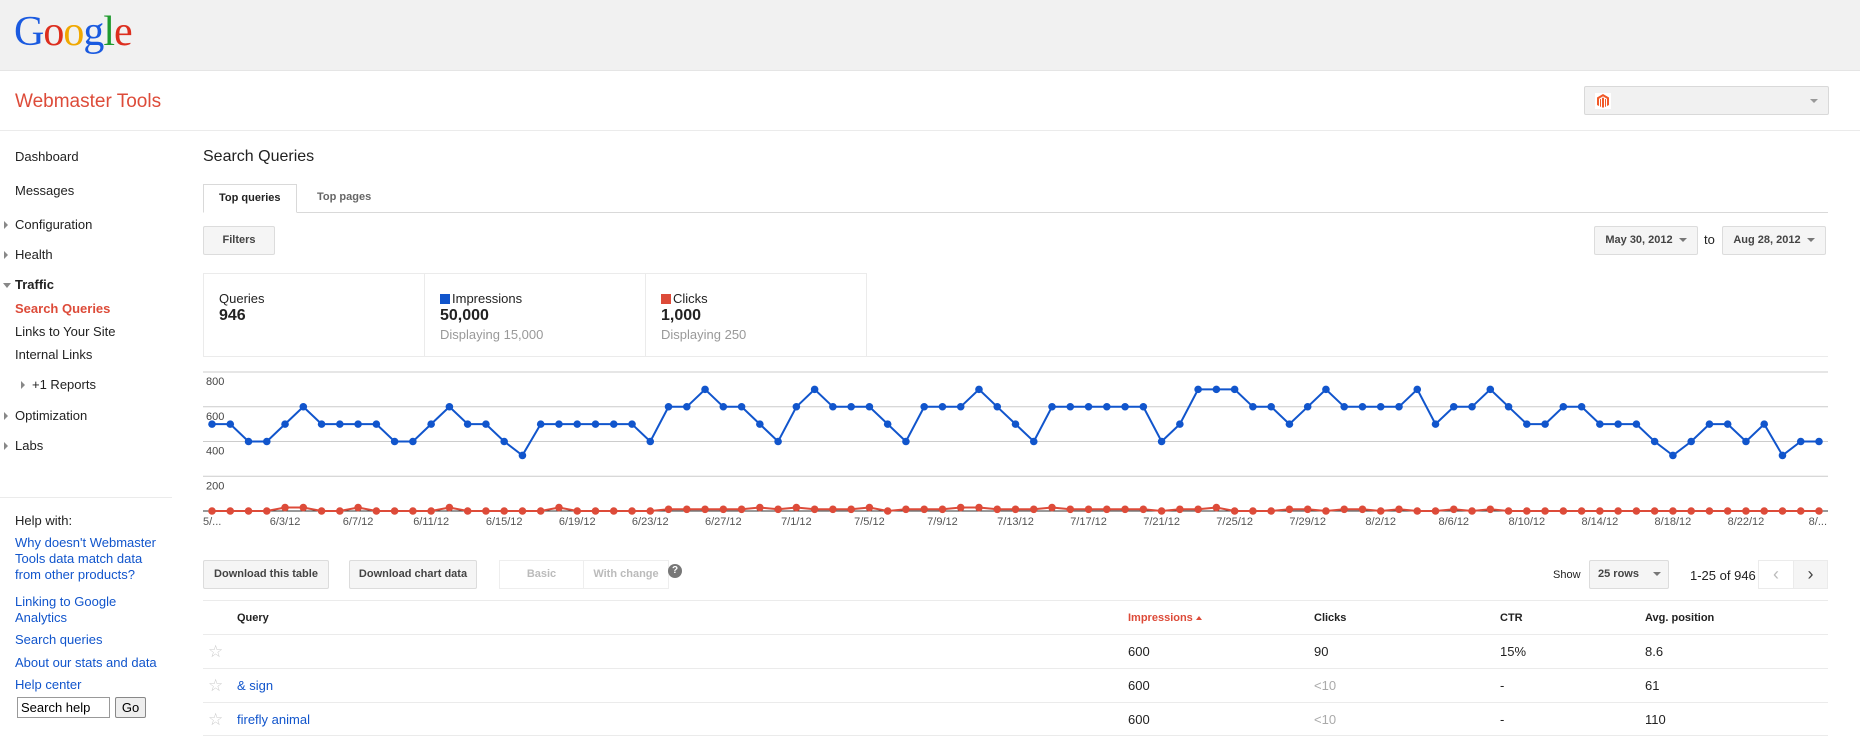 Image resolution: width=1860 pixels, height=747 pixels. I want to click on x-tick-label: 6/15/12, so click(504, 522).